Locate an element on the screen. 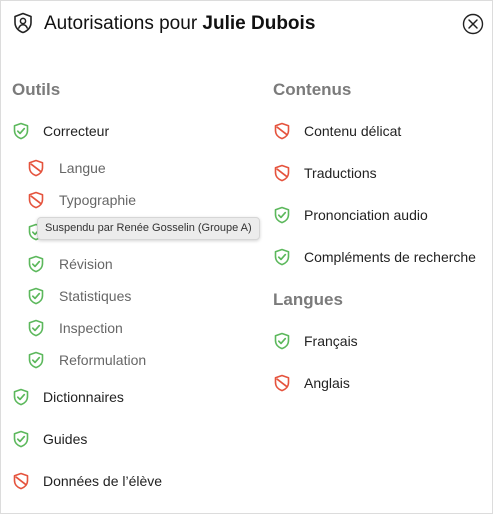 The image size is (493, 514). permission-label: Statistiques is located at coordinates (95, 296).